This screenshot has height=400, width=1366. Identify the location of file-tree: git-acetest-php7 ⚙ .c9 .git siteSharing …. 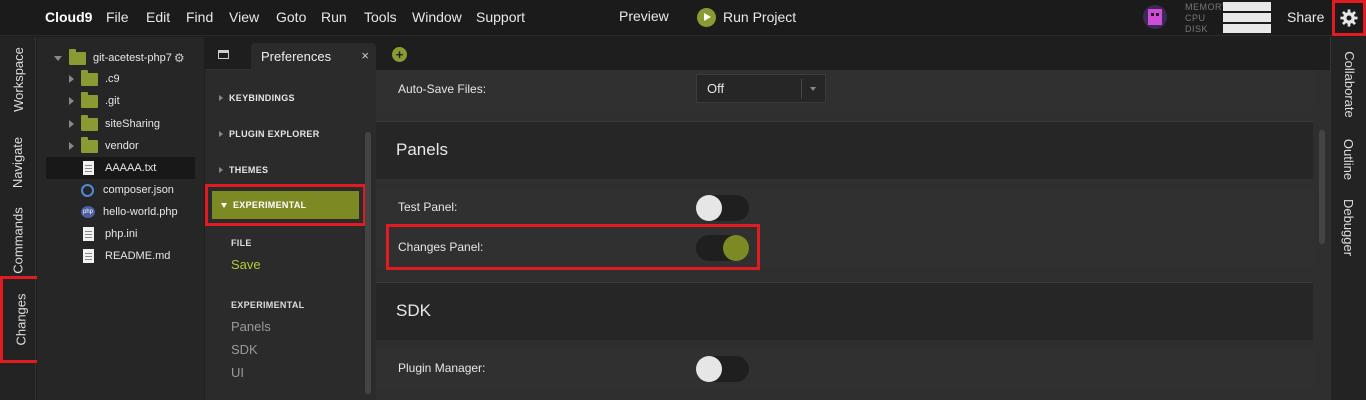
(120, 218).